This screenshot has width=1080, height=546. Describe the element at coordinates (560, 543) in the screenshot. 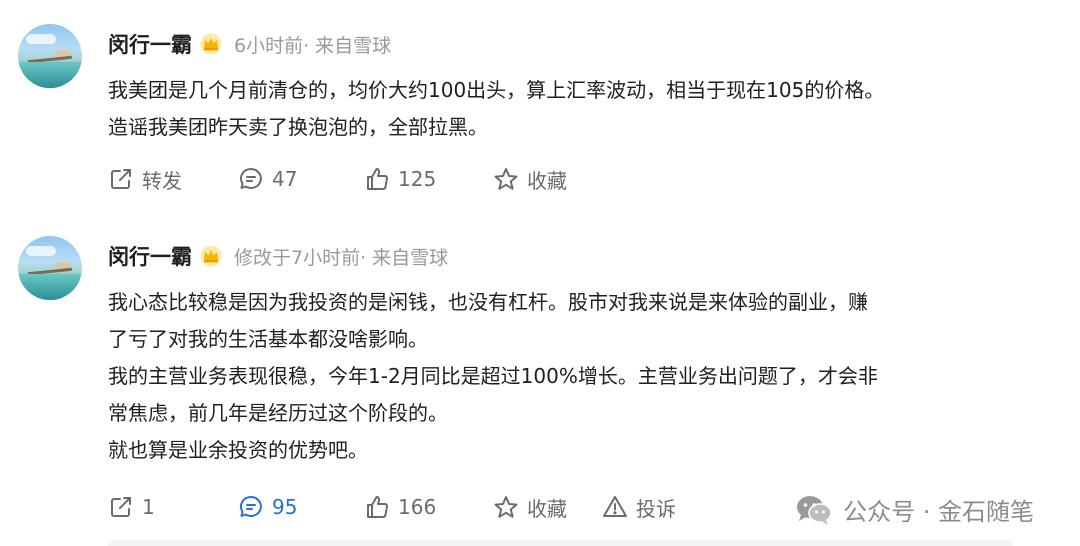

I see `next-item-edge` at that location.